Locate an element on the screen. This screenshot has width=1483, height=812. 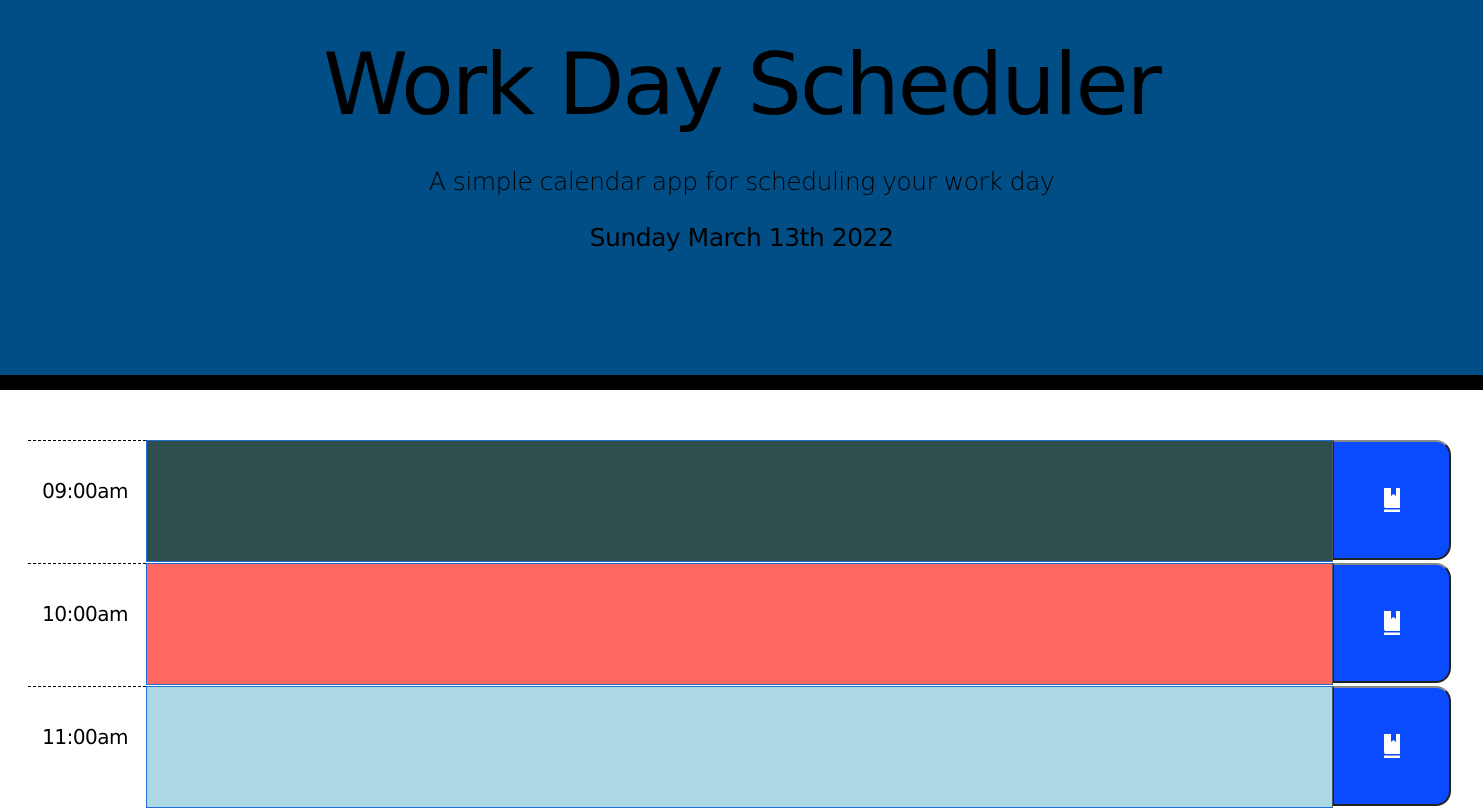
time-block-11am: 11:00am is located at coordinates (740, 747).